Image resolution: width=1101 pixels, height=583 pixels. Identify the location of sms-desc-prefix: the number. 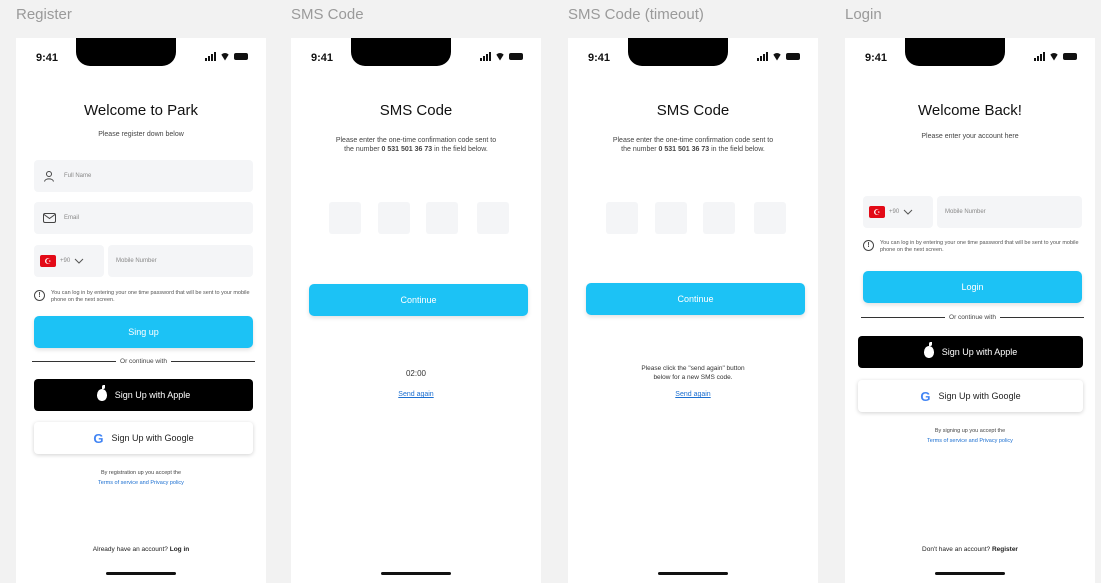
(639, 149).